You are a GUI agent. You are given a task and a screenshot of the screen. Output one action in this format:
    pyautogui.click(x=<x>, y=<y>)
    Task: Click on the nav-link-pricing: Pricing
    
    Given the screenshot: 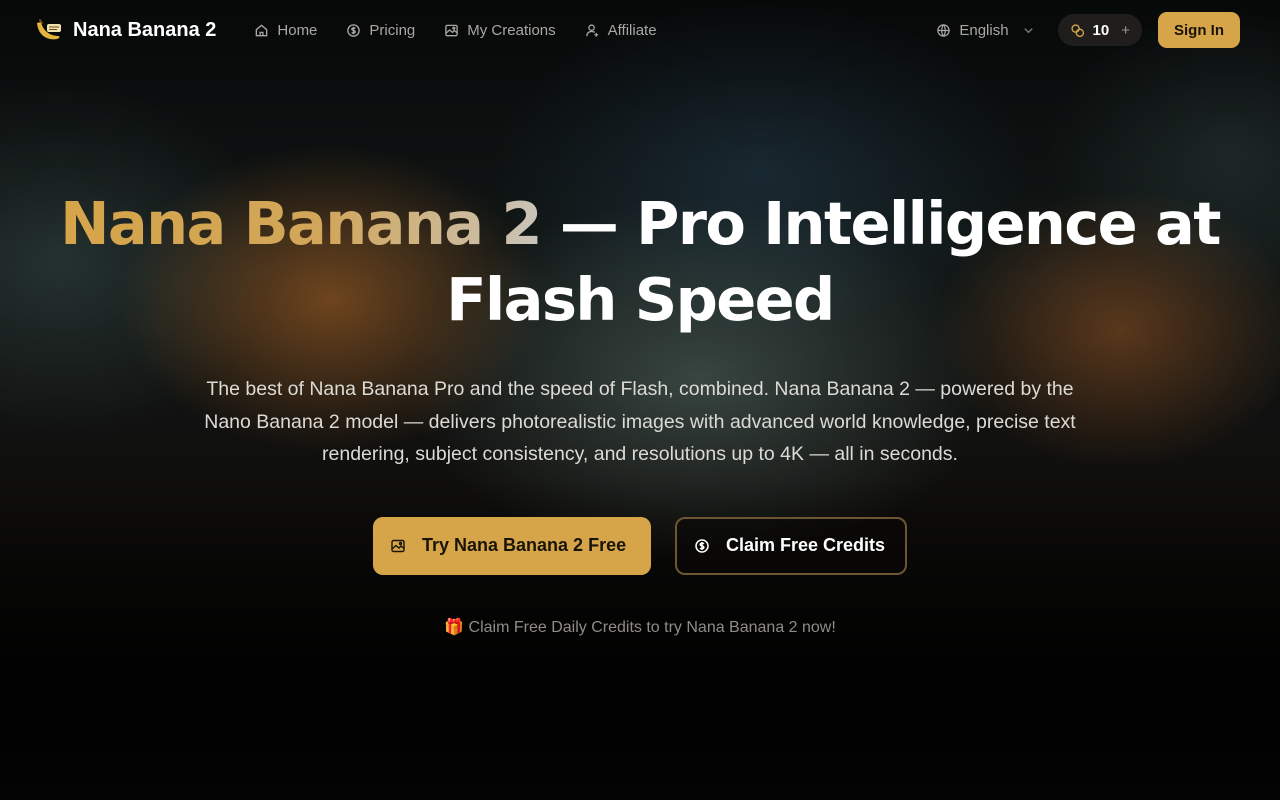 What is the action you would take?
    pyautogui.click(x=380, y=30)
    